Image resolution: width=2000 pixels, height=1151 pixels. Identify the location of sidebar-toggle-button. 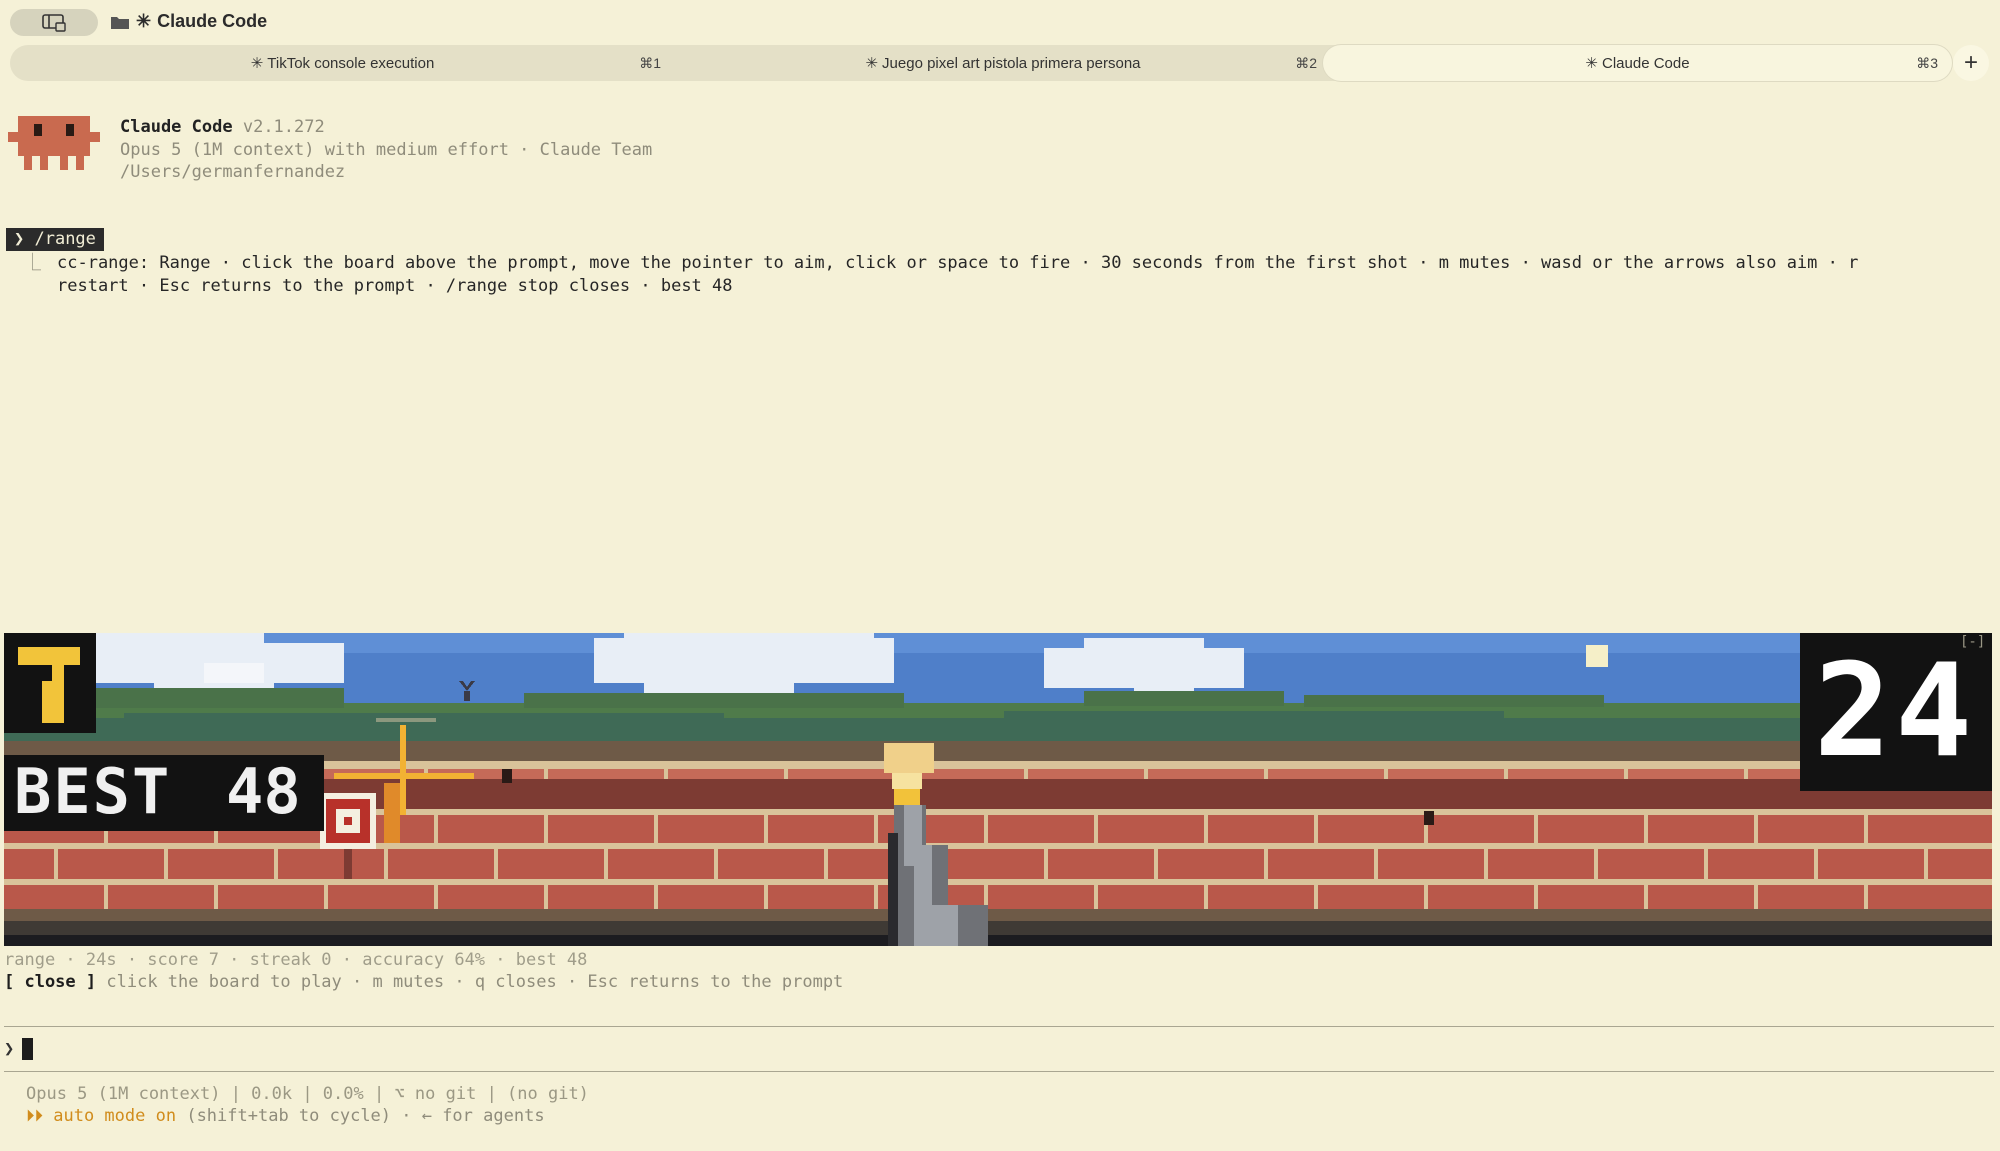
(54, 22).